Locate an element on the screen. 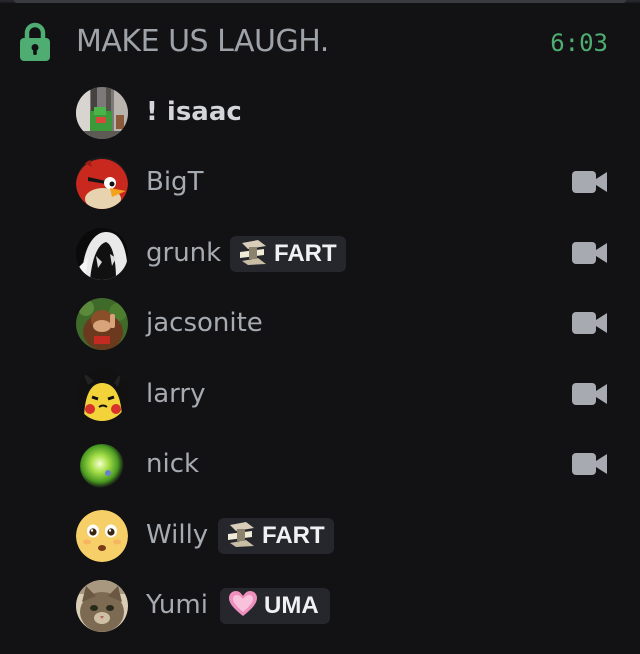 The height and width of the screenshot is (654, 640). username: grunk is located at coordinates (184, 253).